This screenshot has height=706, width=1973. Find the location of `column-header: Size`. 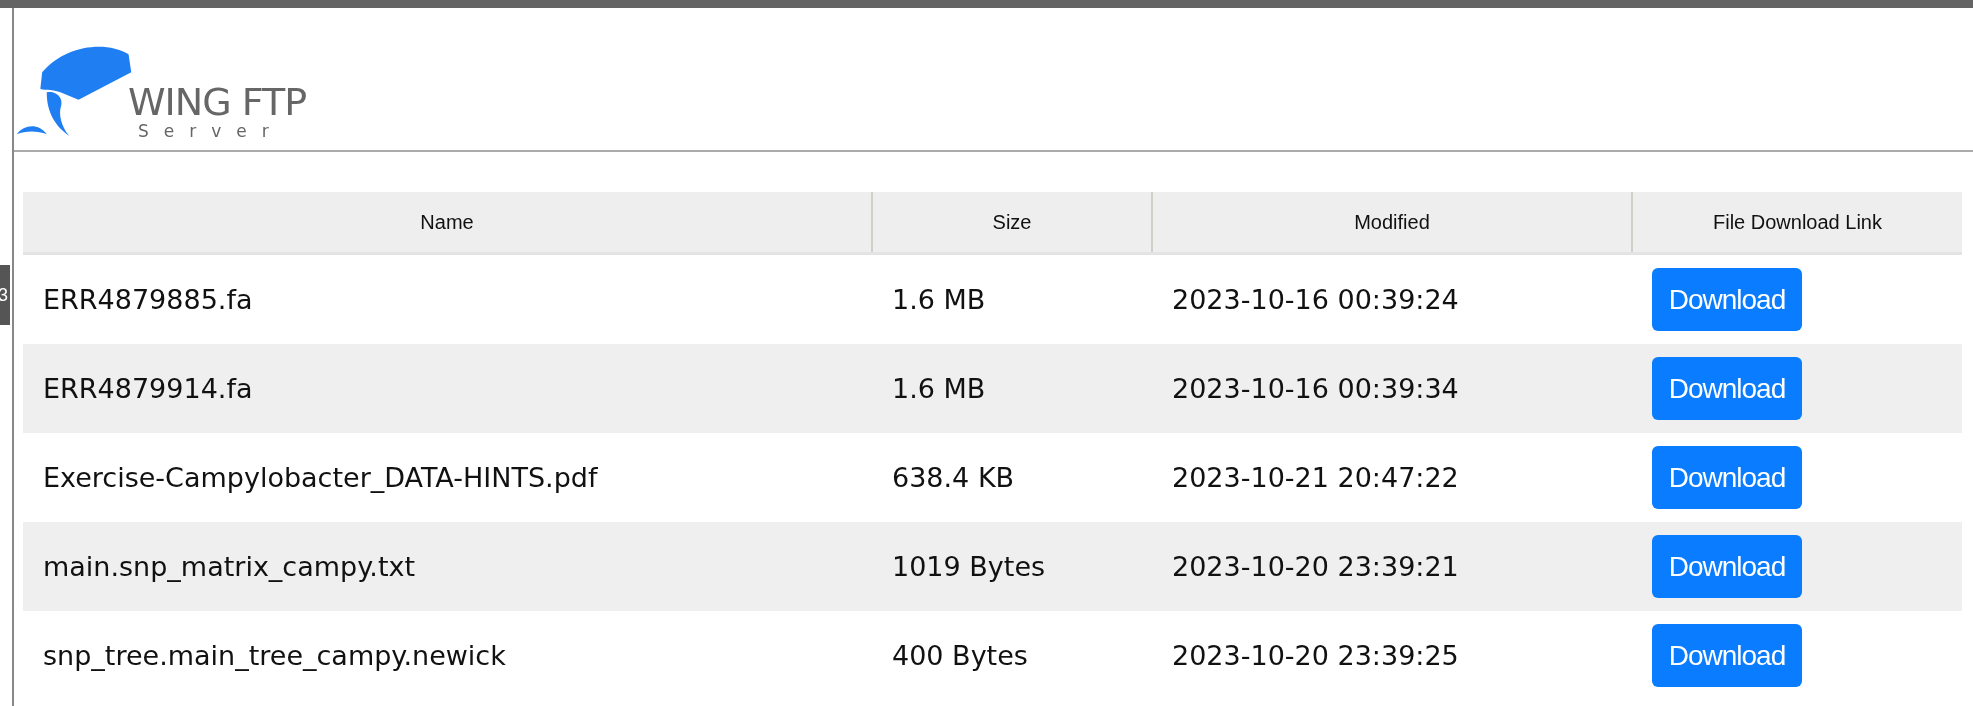

column-header: Size is located at coordinates (1012, 223).